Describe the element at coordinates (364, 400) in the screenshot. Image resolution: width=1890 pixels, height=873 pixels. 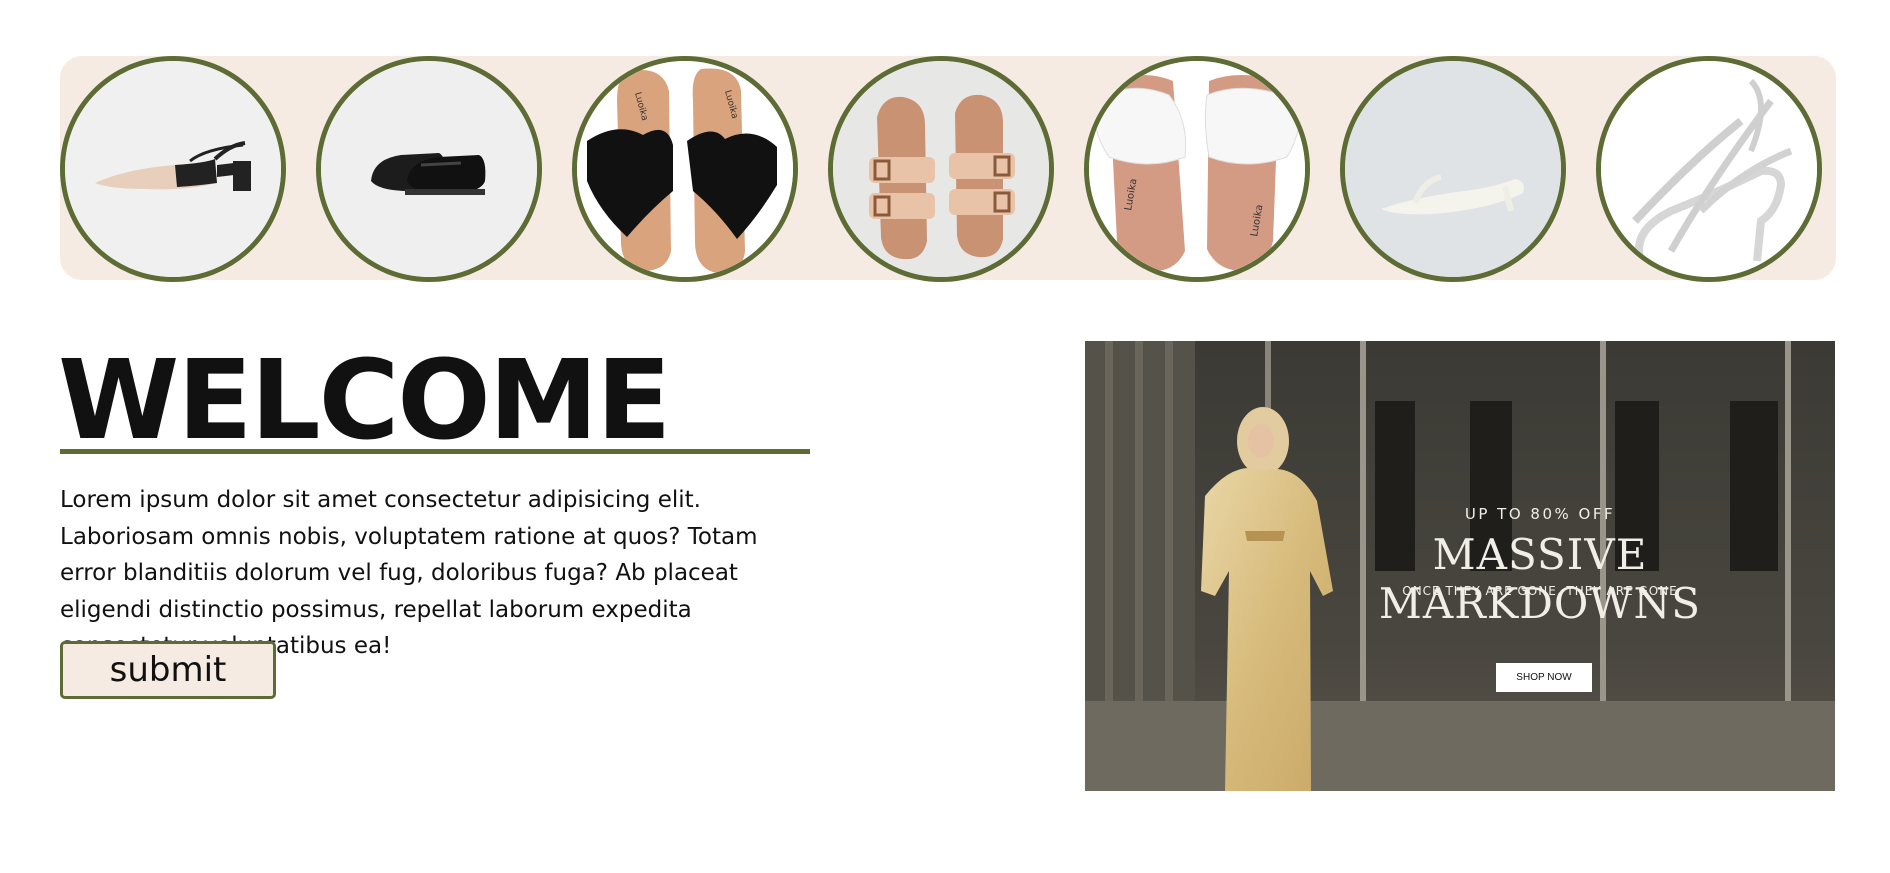
I see `page-title: WELCOME` at that location.